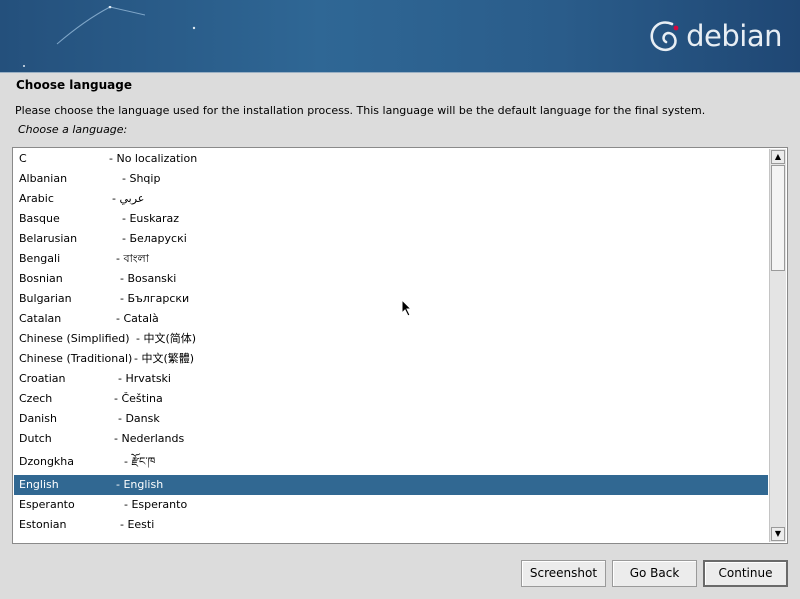 This screenshot has width=800, height=599. I want to click on debian-logo: debian, so click(715, 36).